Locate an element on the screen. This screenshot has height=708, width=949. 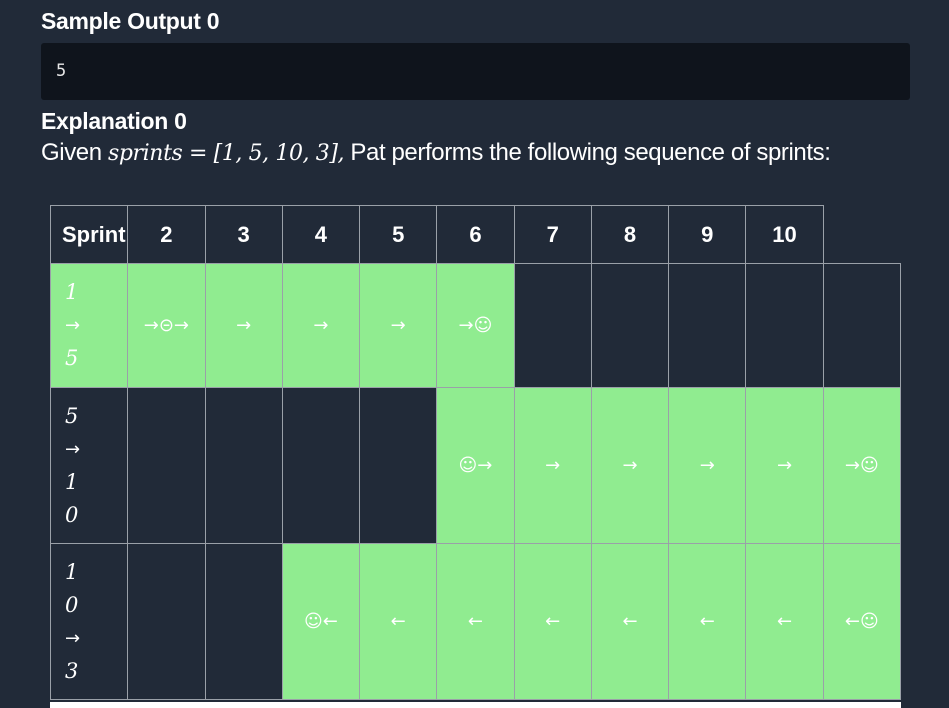
row-label-cell: 1 → 5 is located at coordinates (89, 325).